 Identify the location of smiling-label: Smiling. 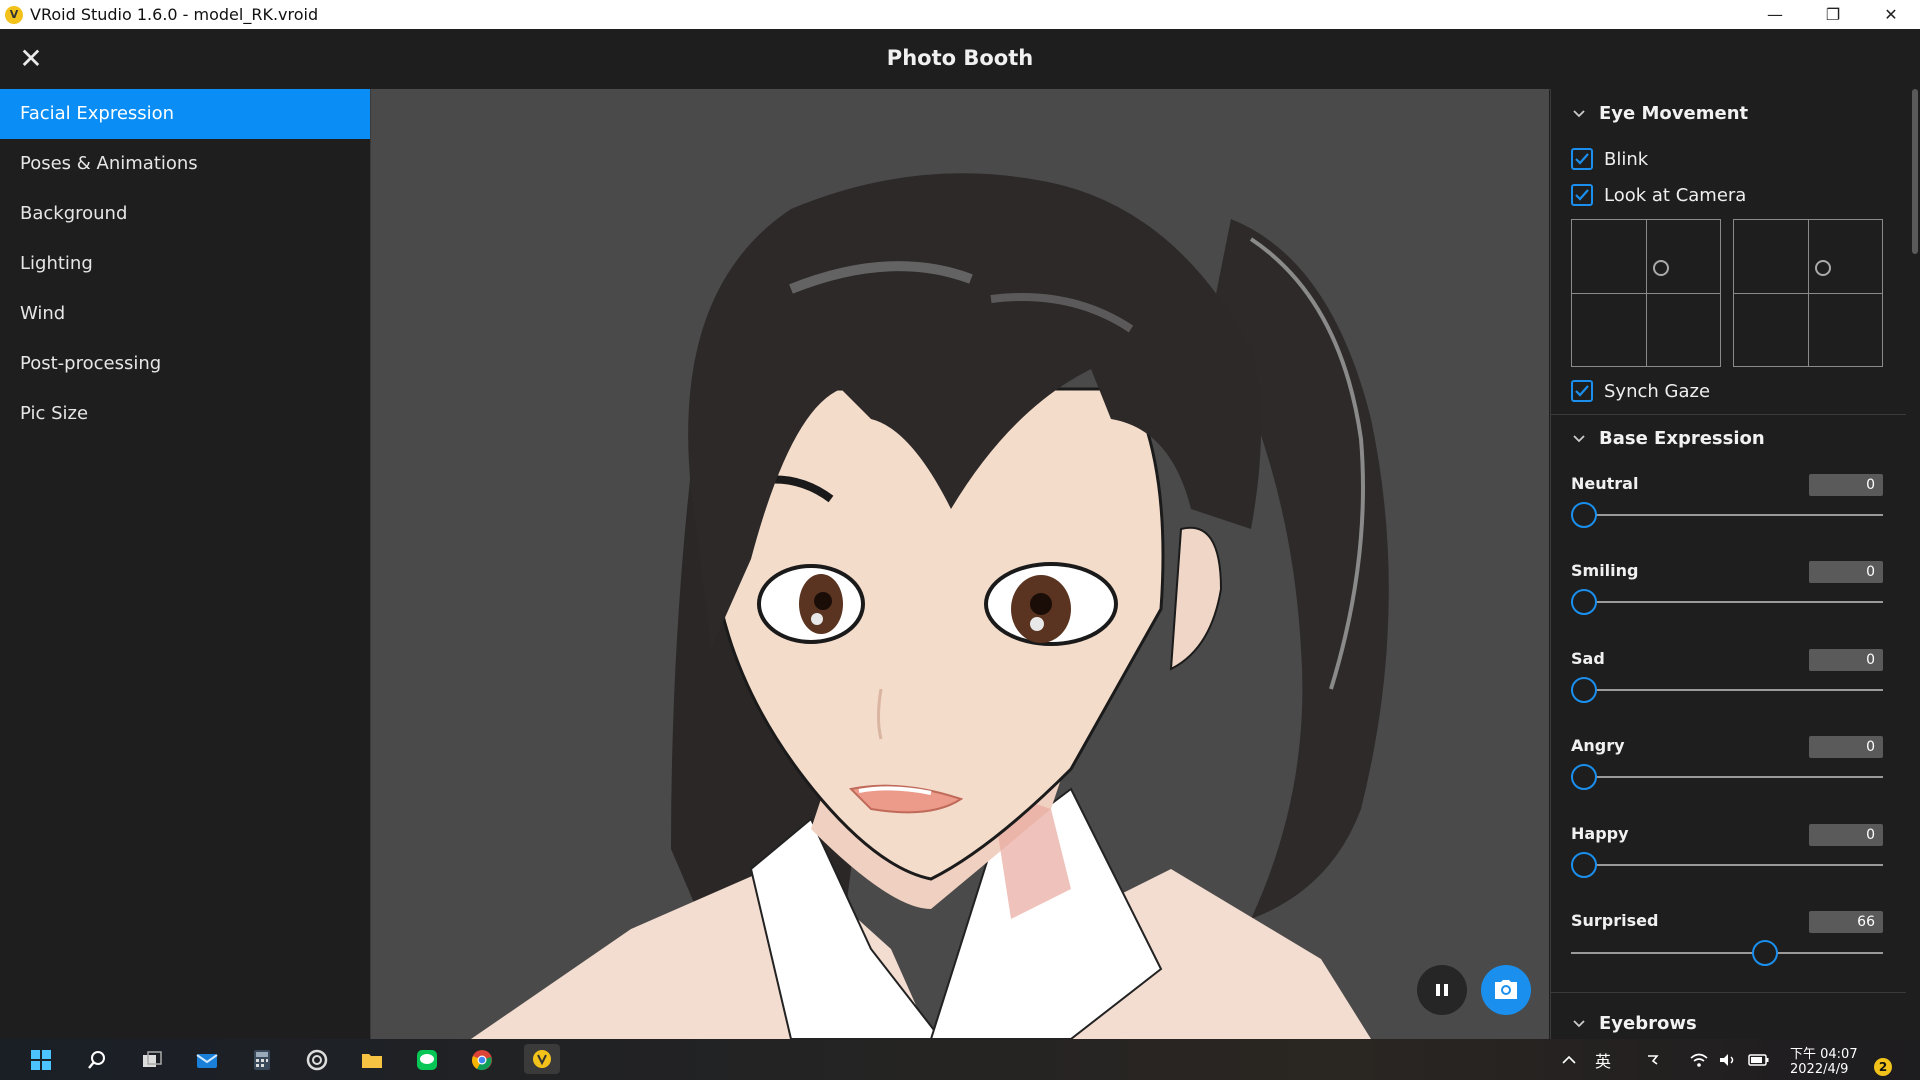
(1605, 570).